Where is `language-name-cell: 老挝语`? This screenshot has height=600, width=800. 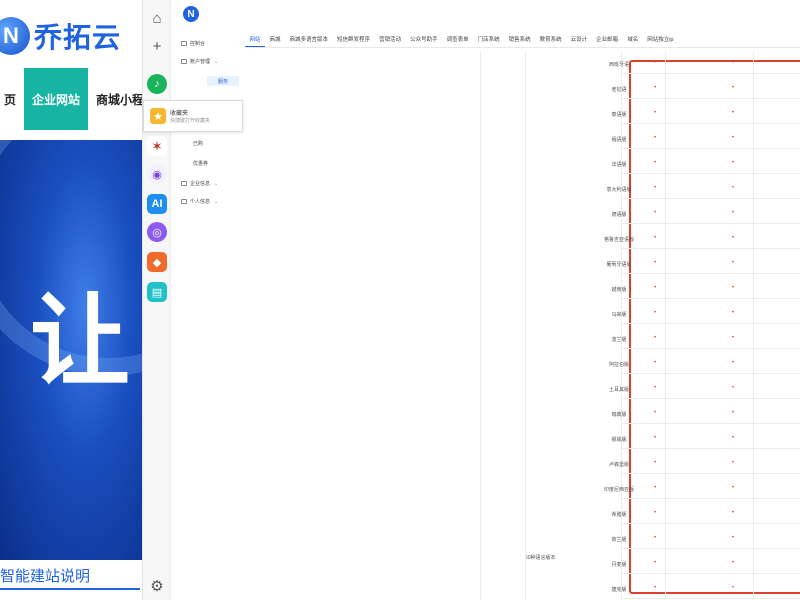 language-name-cell: 老挝语 is located at coordinates (619, 90).